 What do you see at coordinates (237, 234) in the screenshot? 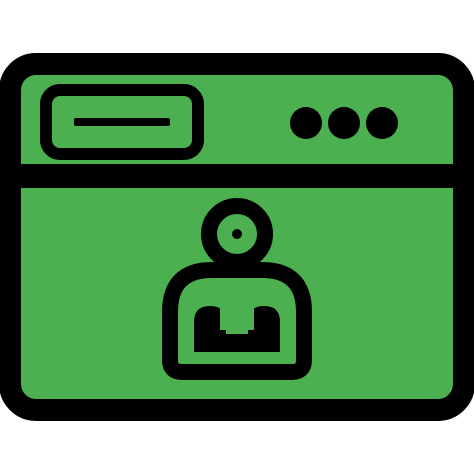
I see `user-head-dot` at bounding box center [237, 234].